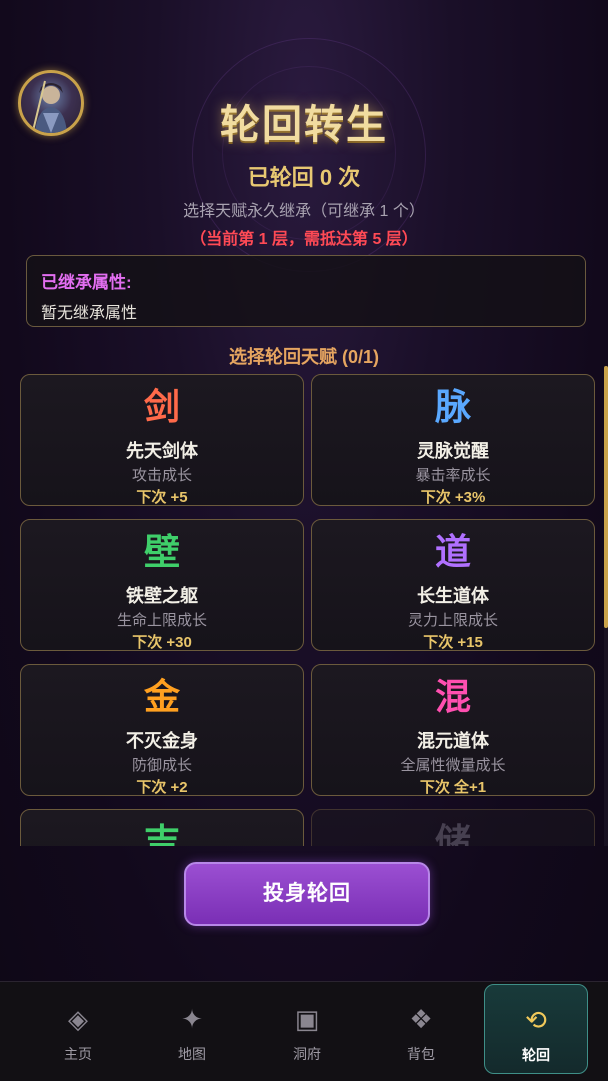 The height and width of the screenshot is (1081, 608). Describe the element at coordinates (453, 440) in the screenshot. I see `talent-card-meridian: 脉 灵脉觉醒 暴击率成长 下次 +3%` at that location.